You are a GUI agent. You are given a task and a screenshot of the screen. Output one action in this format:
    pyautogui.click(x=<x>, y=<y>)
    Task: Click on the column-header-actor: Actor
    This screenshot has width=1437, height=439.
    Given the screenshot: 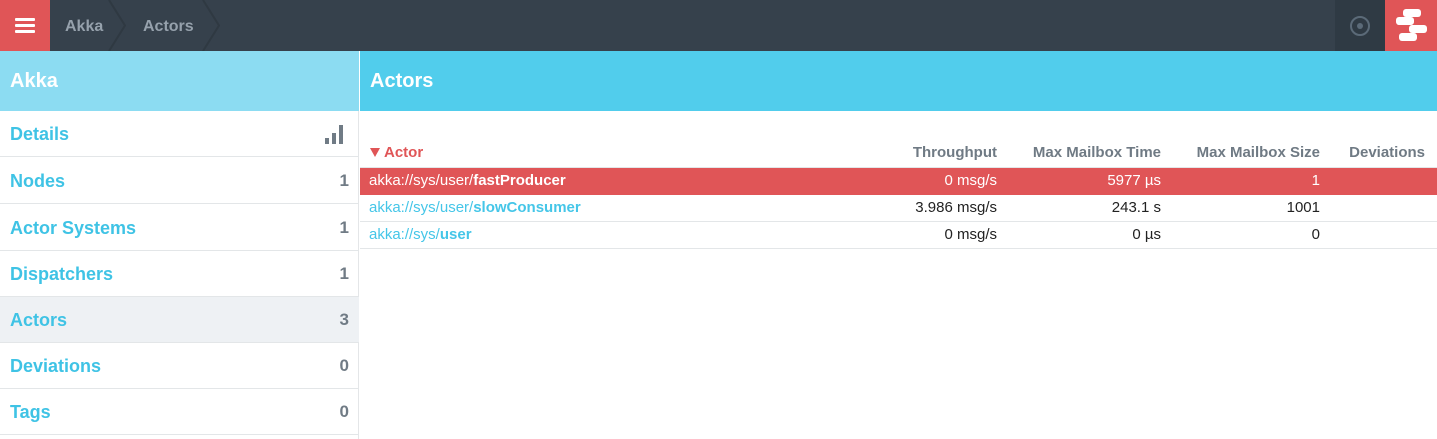 What is the action you would take?
    pyautogui.click(x=396, y=153)
    